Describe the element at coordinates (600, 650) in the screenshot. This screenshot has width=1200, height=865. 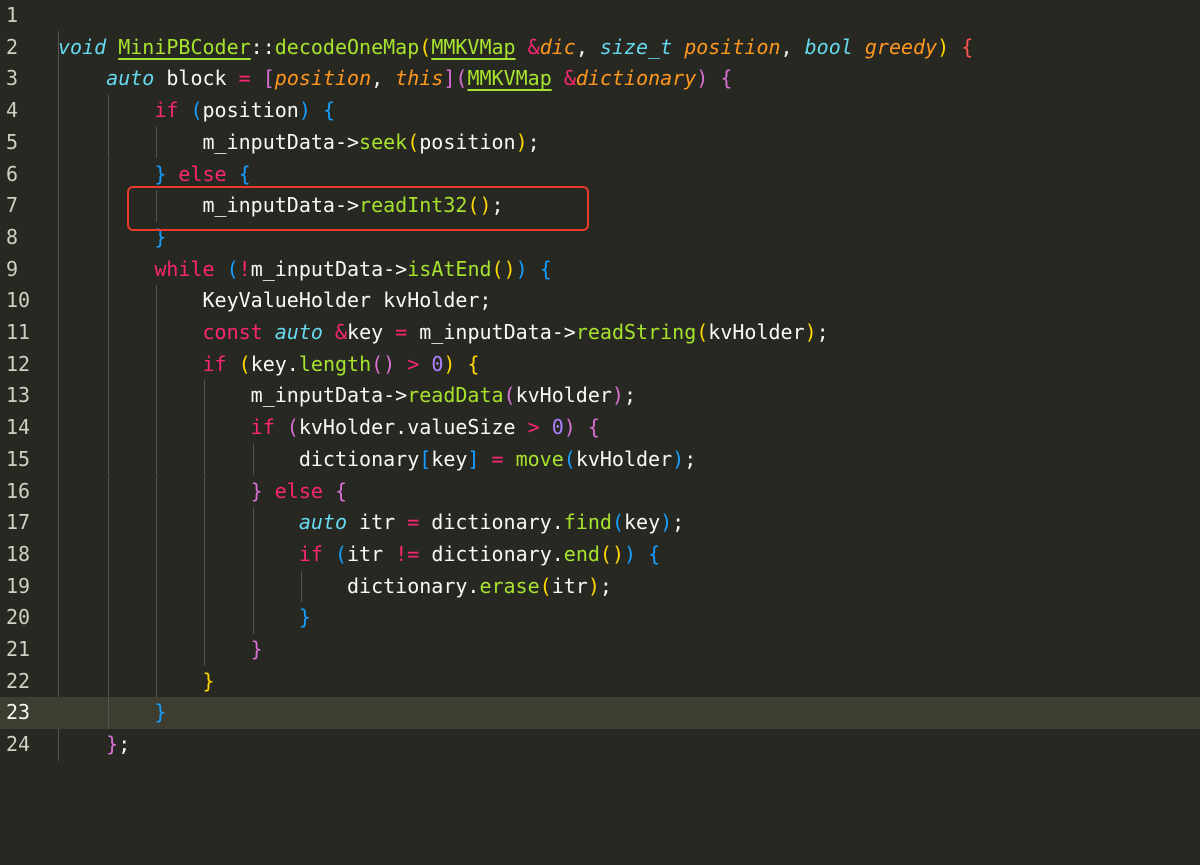
I see `code-line: 21 }` at that location.